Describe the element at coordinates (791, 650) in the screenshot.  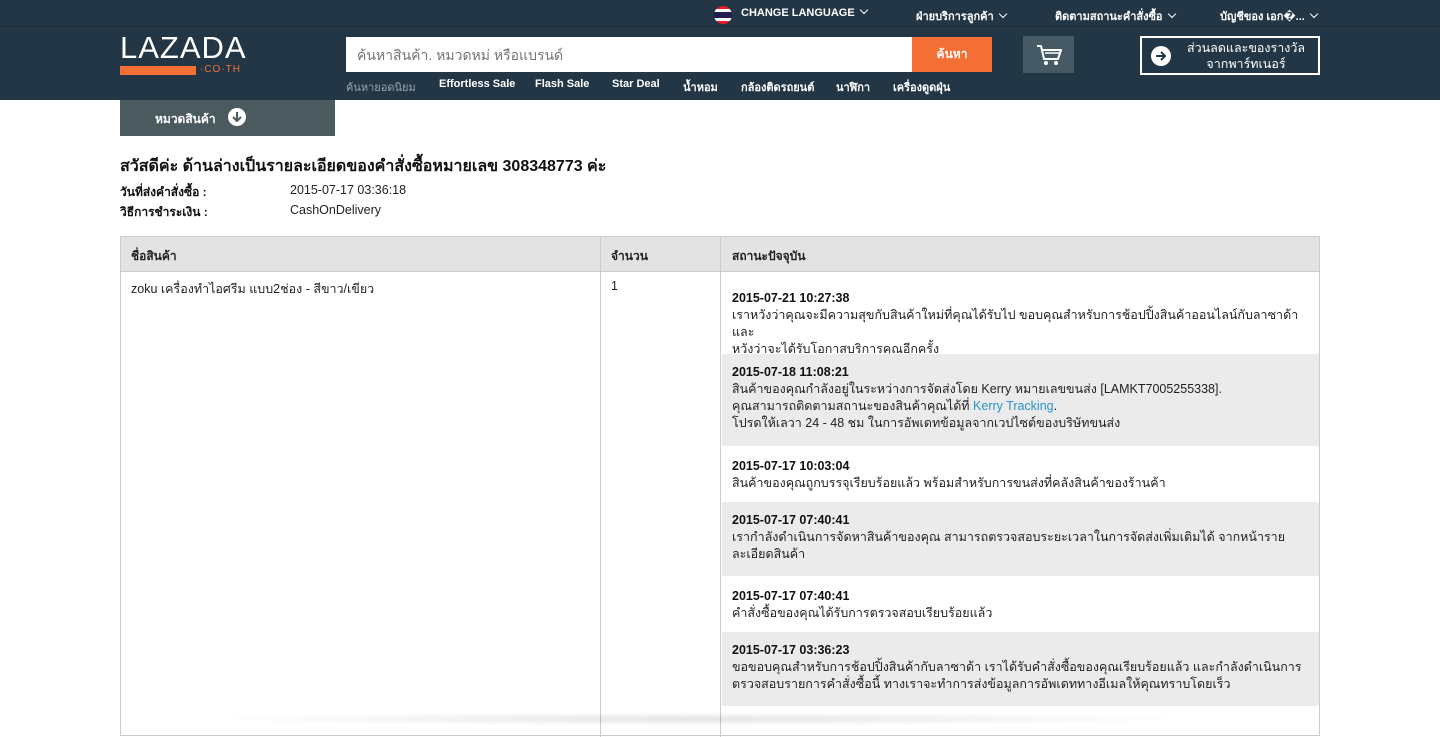
I see `status-timestamp: 2015-07-17 03:36:23` at that location.